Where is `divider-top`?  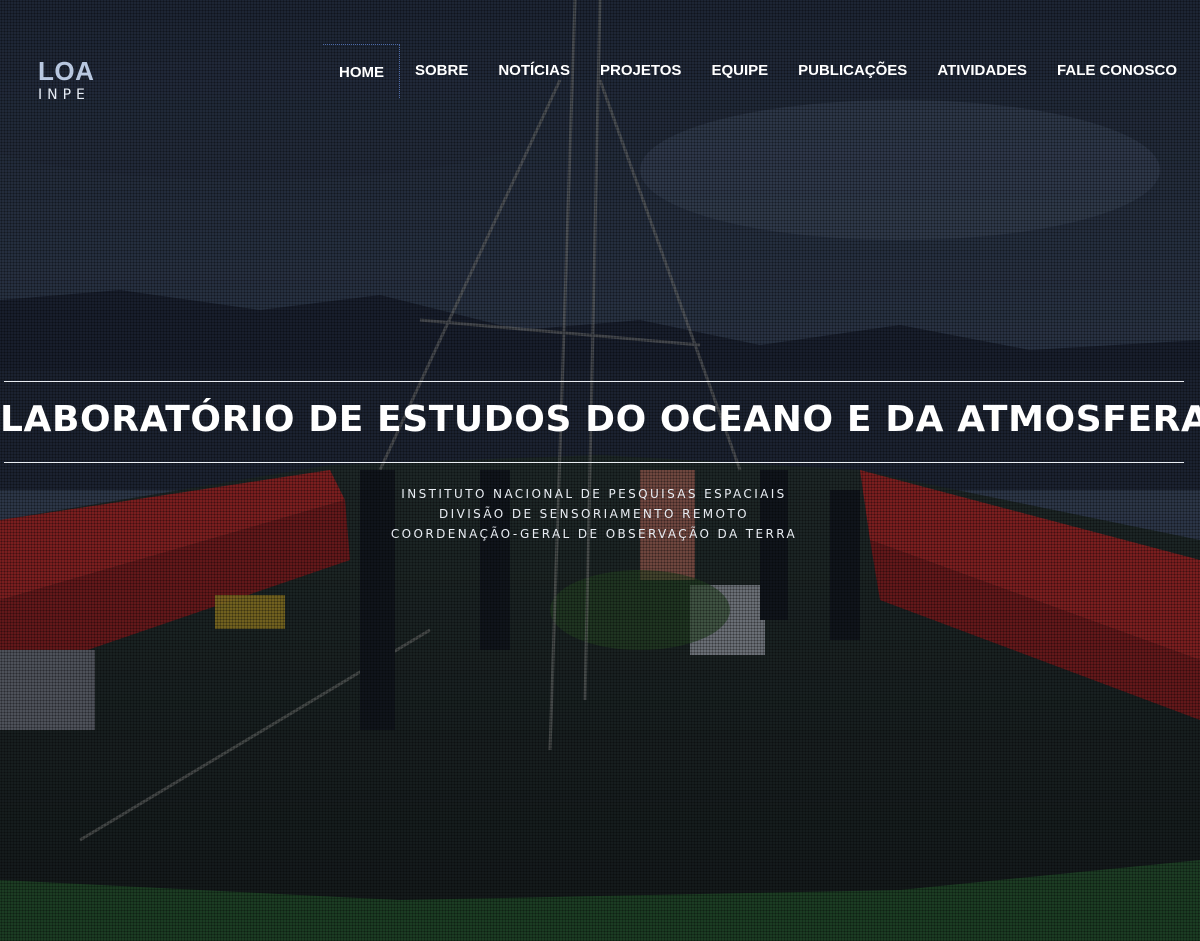 divider-top is located at coordinates (594, 381).